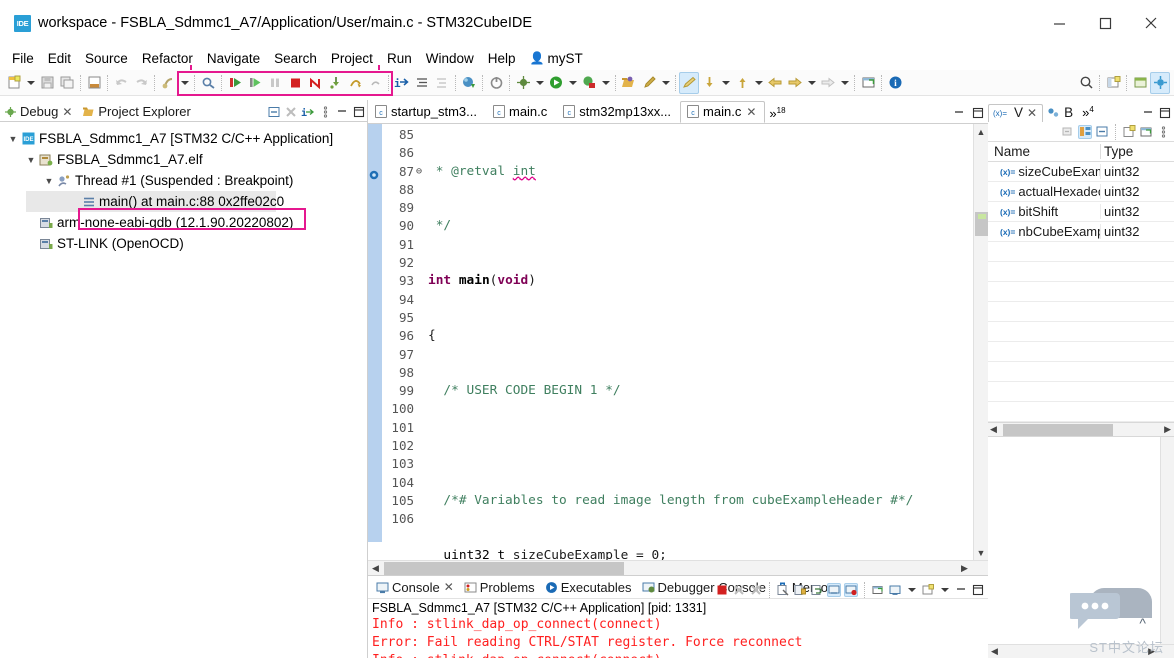 The height and width of the screenshot is (658, 1174). I want to click on tab-variables: (x)= V ✕, so click(1016, 113).